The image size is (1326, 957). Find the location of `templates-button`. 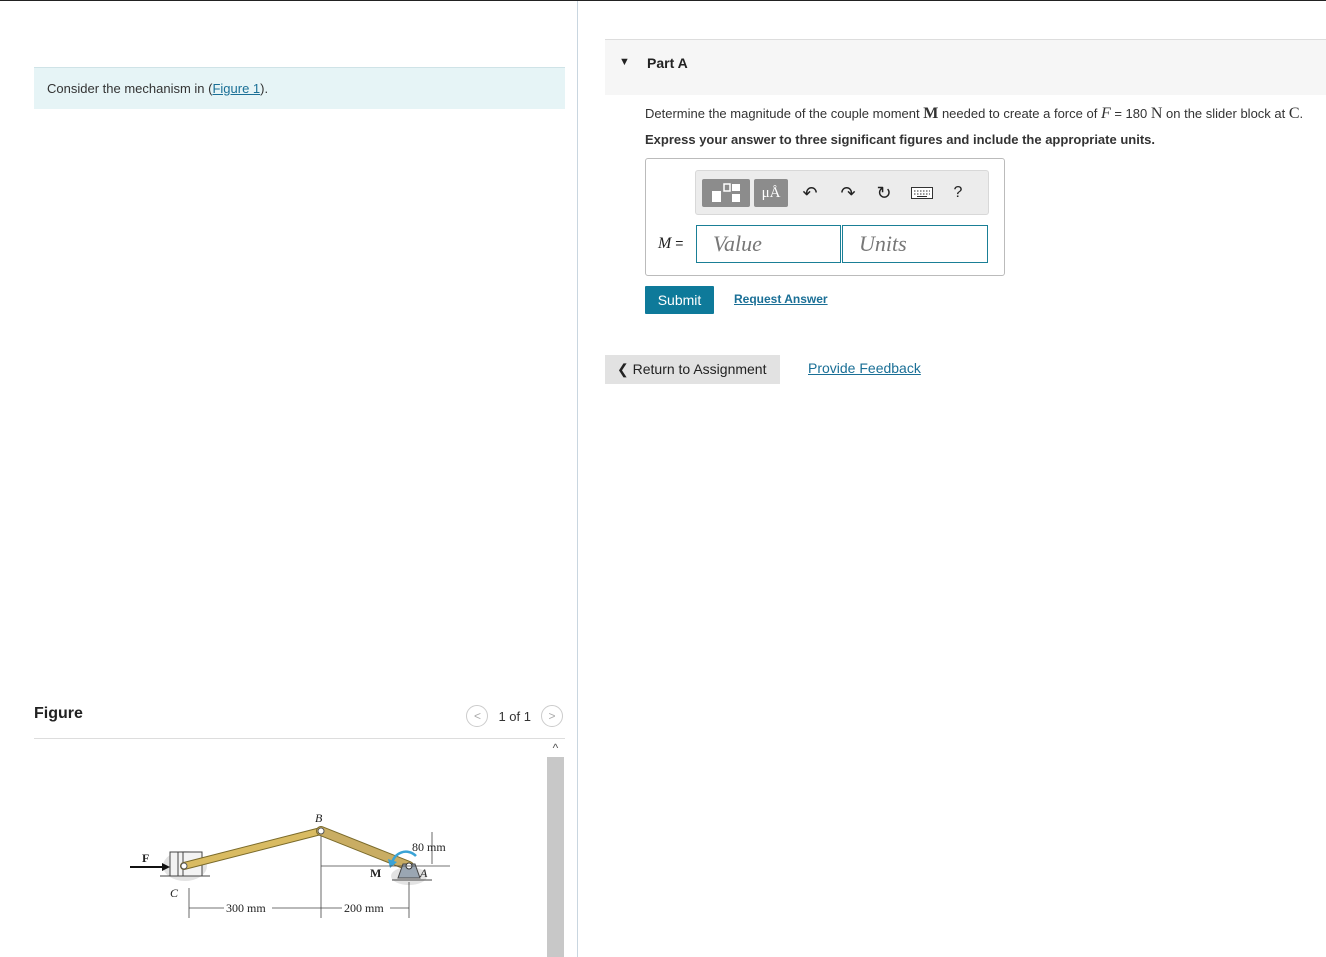

templates-button is located at coordinates (726, 193).